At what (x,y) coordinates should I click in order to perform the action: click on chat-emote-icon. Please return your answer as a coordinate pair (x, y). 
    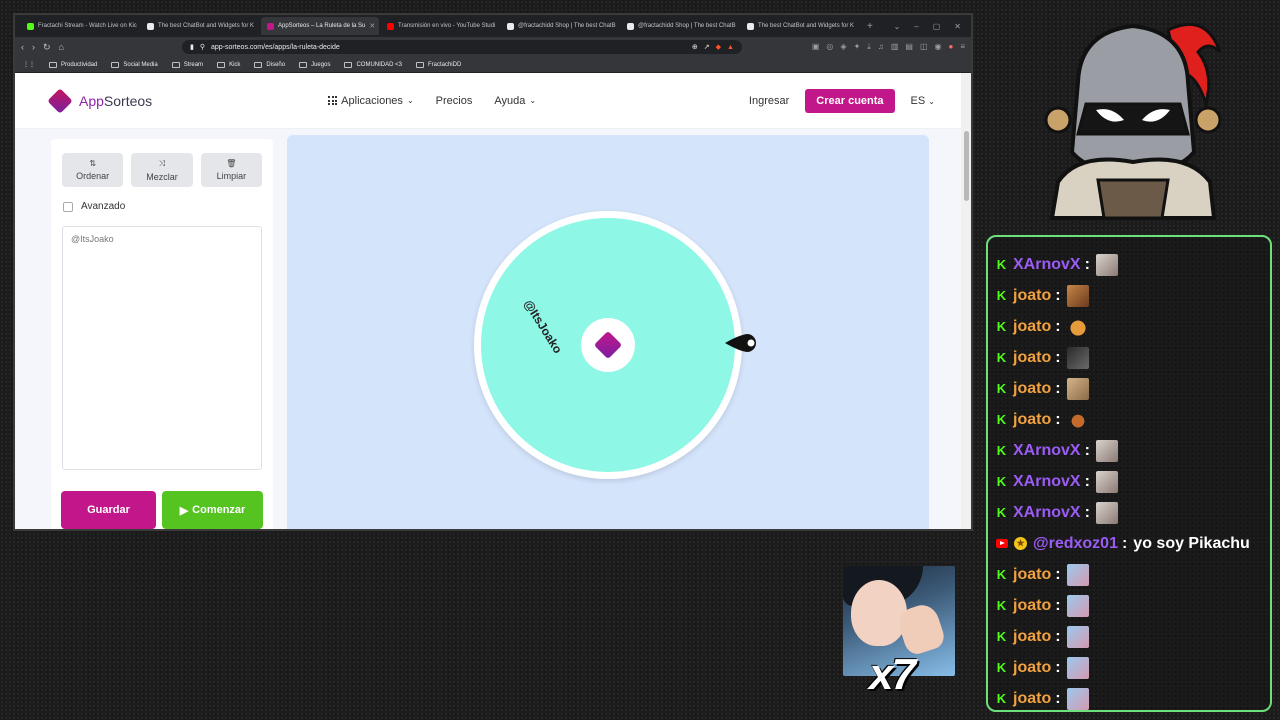
    Looking at the image, I should click on (1077, 326).